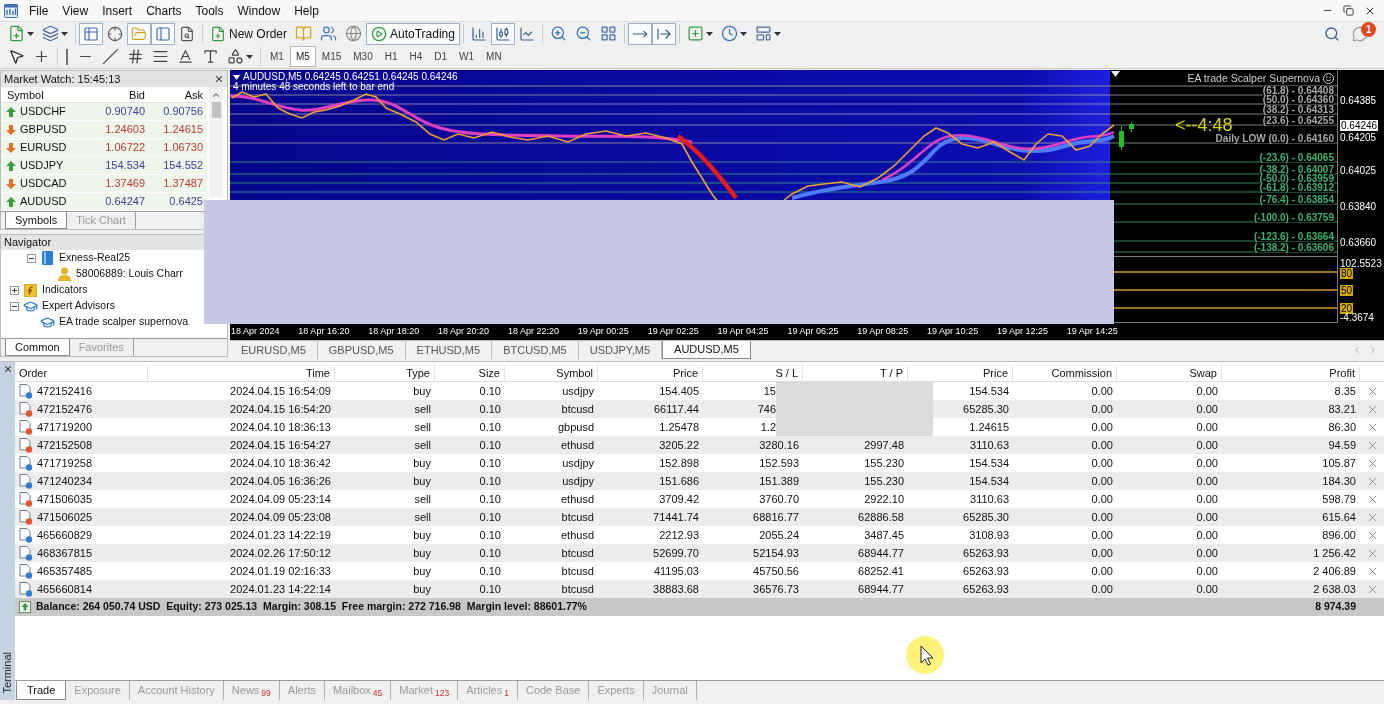 The width and height of the screenshot is (1384, 704). I want to click on timeframe-button: M30, so click(363, 56).